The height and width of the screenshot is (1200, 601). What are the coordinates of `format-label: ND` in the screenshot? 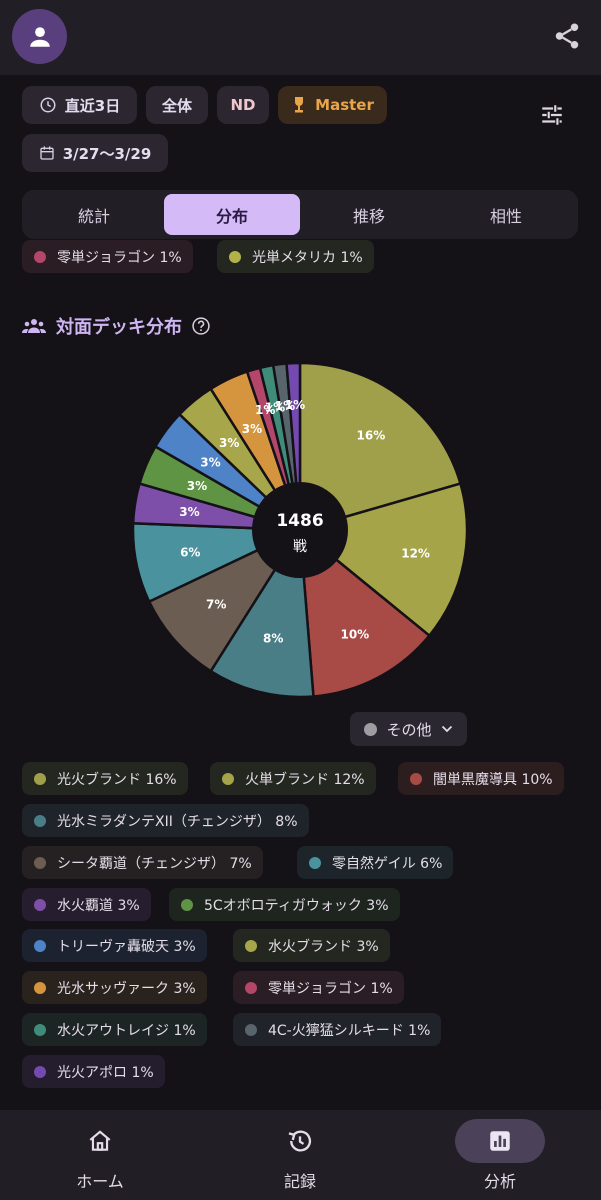 It's located at (243, 105).